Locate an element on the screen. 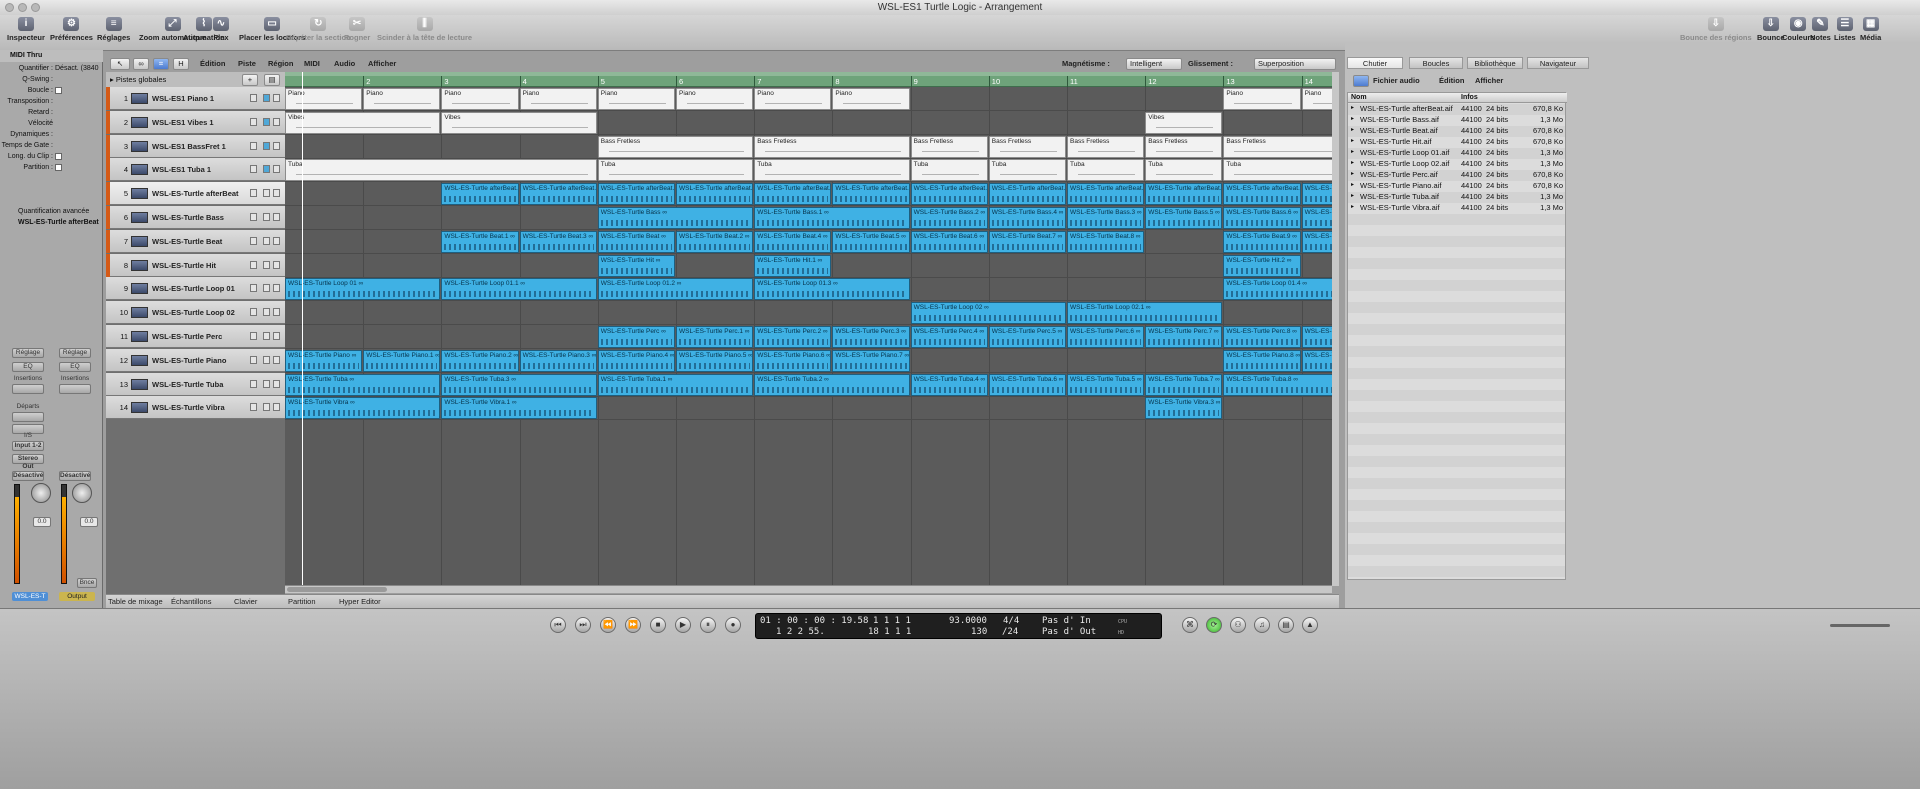 Image resolution: width=1920 pixels, height=789 pixels. vertical-scrollbar is located at coordinates (1335, 329).